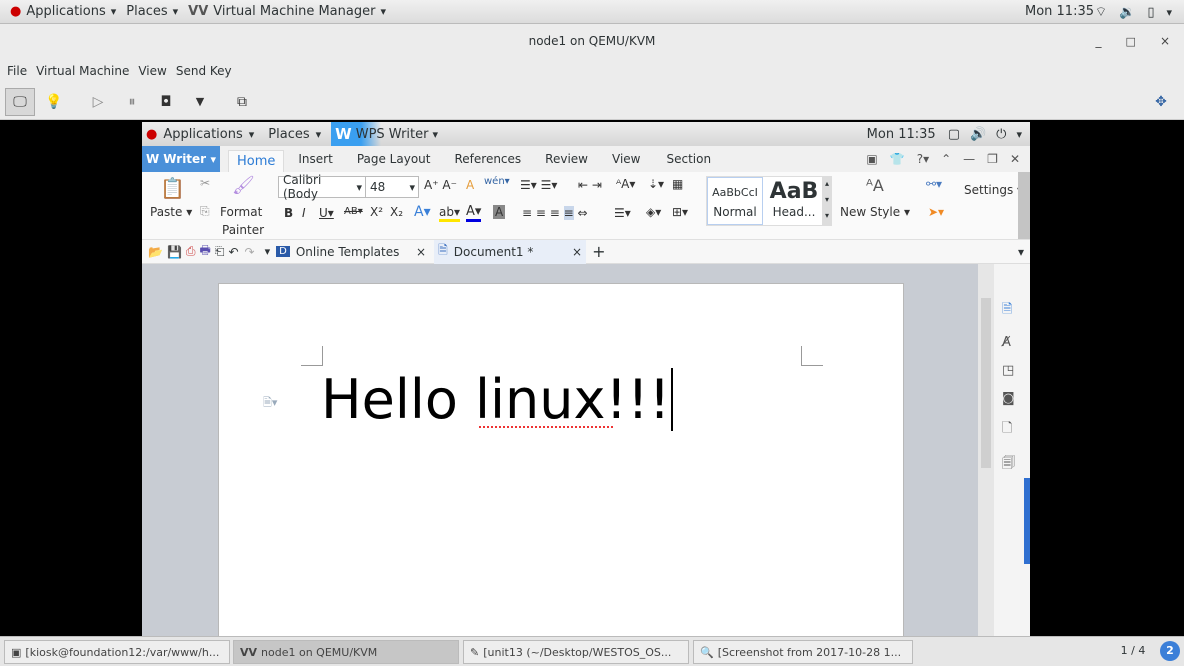  Describe the element at coordinates (688, 159) in the screenshot. I see `tab-section: Section` at that location.